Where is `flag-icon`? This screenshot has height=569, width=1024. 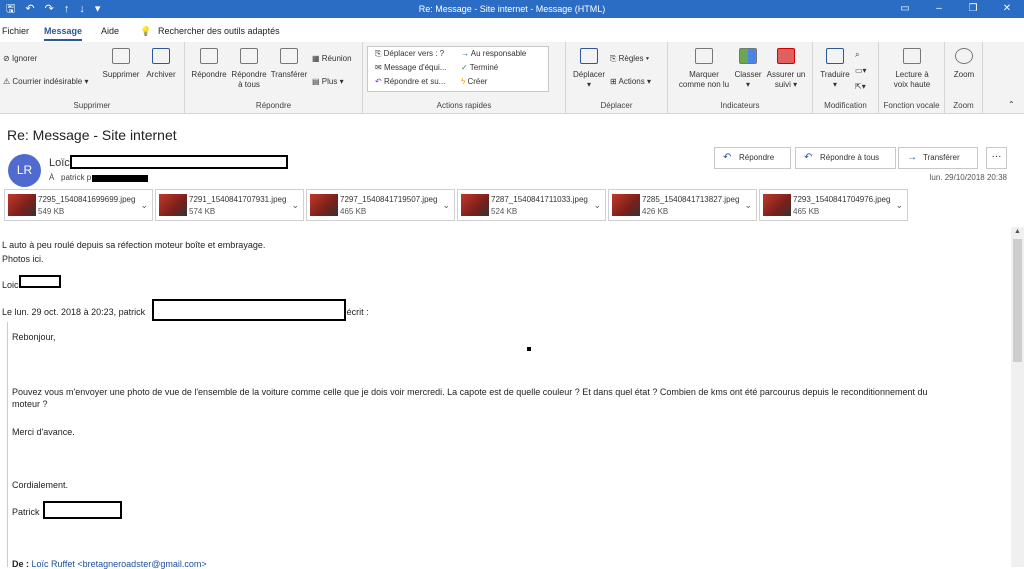 flag-icon is located at coordinates (786, 56).